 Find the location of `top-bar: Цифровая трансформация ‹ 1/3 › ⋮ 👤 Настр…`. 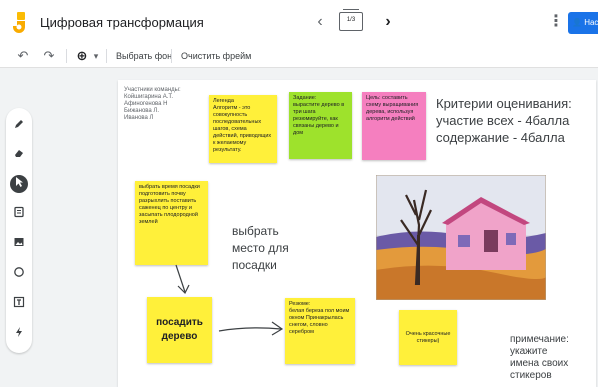

top-bar: Цифровая трансформация ‹ 1/3 › ⋮ 👤 Настр… is located at coordinates (299, 22).